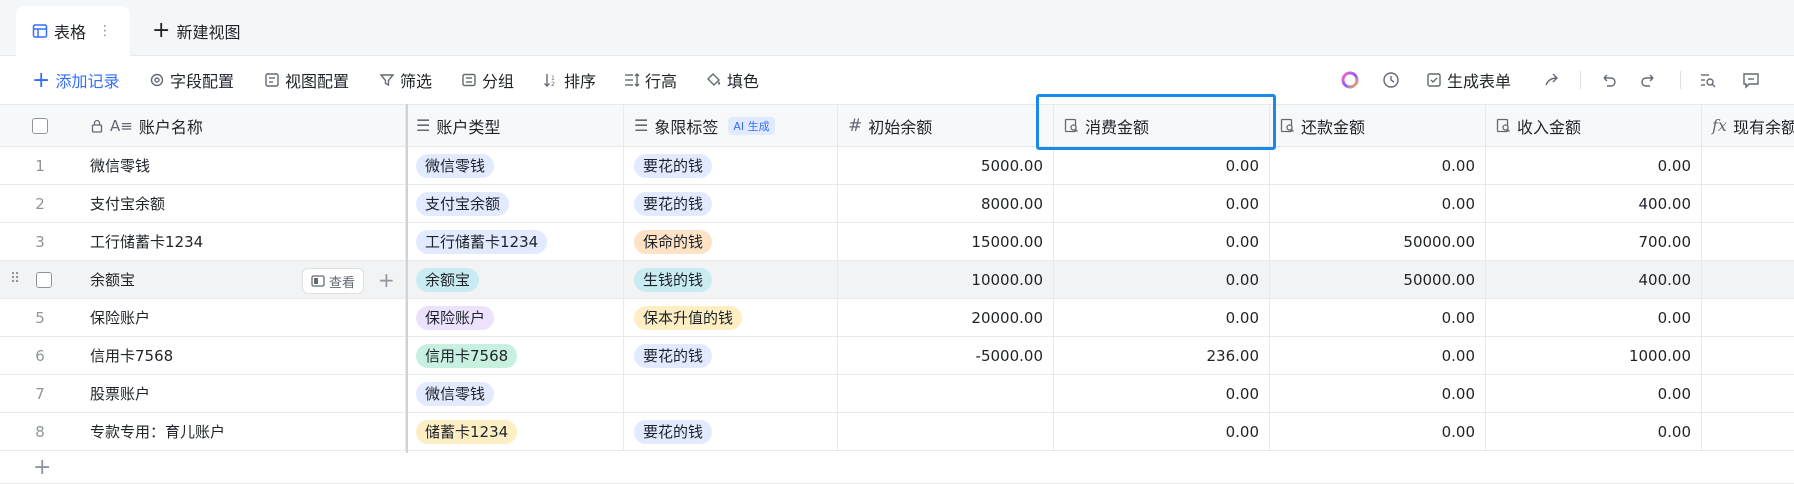  What do you see at coordinates (946, 203) in the screenshot?
I see `cell-initial-balance: 8000.00` at bounding box center [946, 203].